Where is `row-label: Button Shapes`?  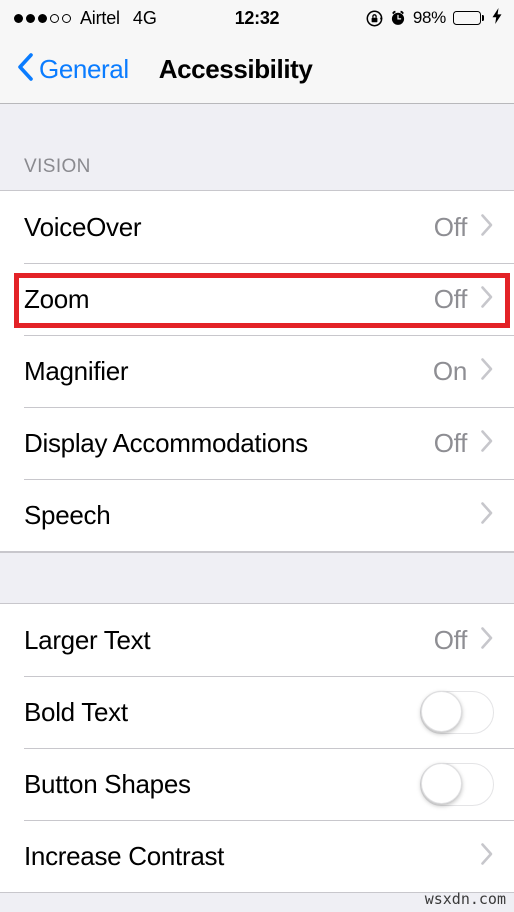 row-label: Button Shapes is located at coordinates (107, 783).